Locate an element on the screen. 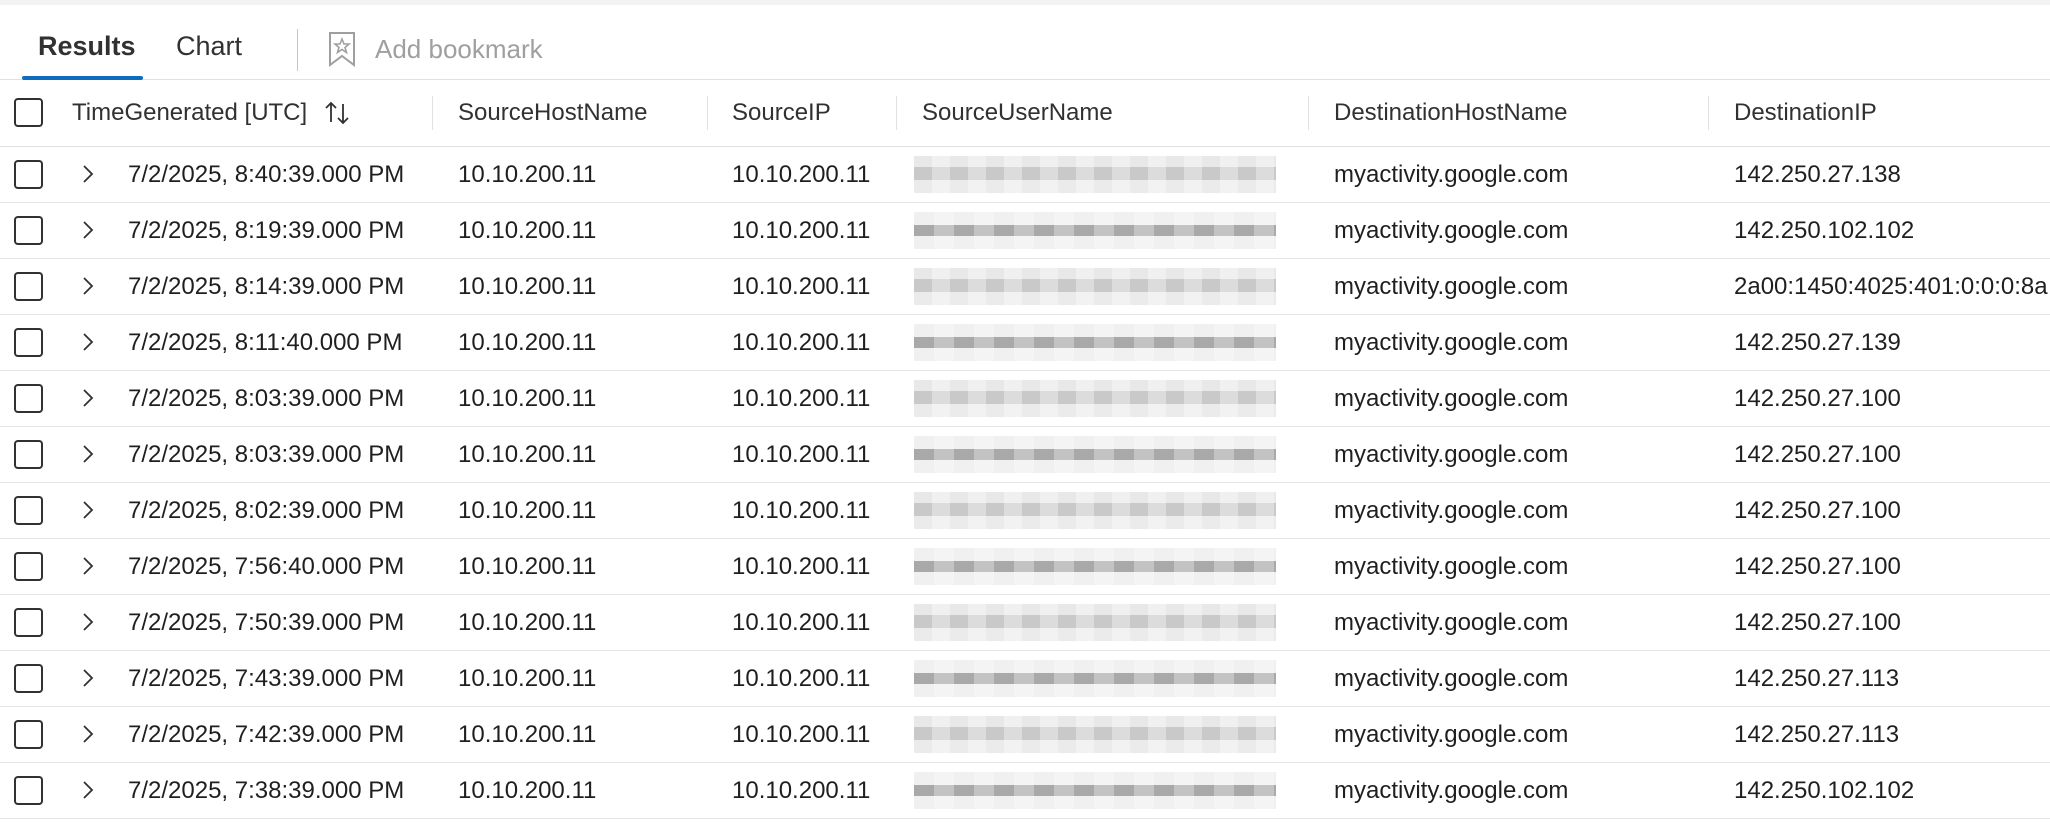 The image size is (2050, 822). cell-timegenerated: 7/2/2025, 8:19:39.000 PM is located at coordinates (266, 230).